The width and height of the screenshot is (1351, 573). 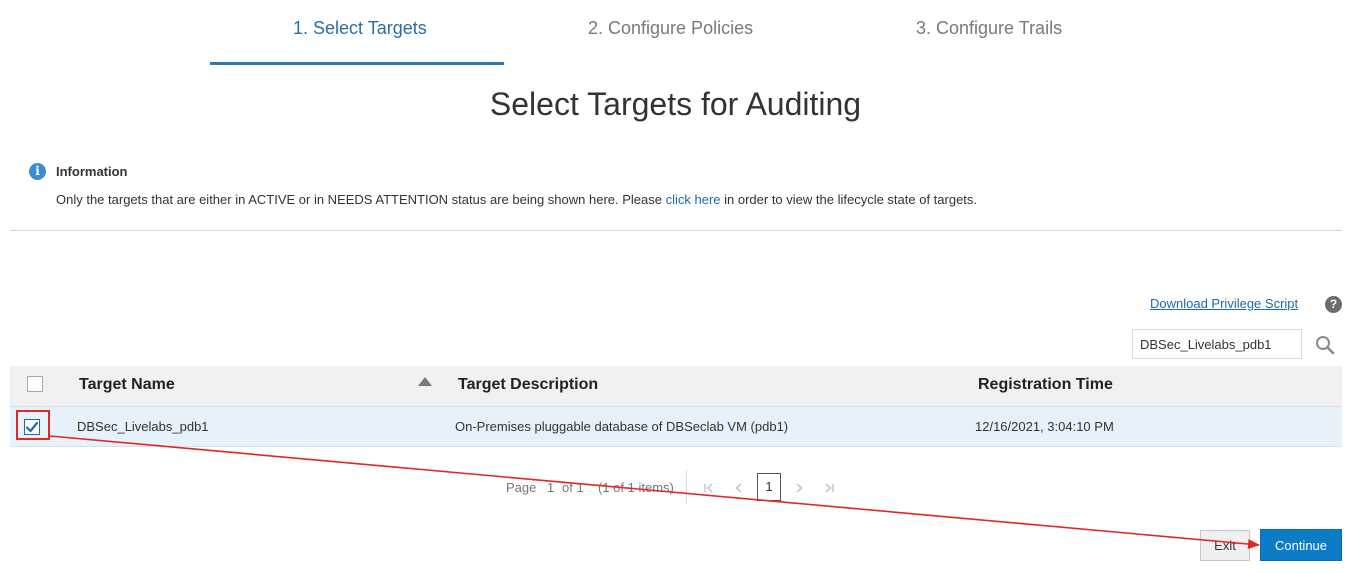 I want to click on search-input, so click(x=1217, y=344).